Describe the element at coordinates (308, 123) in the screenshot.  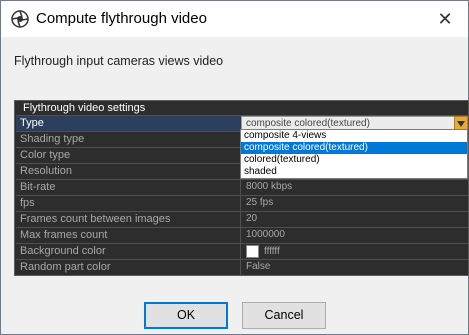
I see `type-combobox-value: composite colored(textured)` at that location.